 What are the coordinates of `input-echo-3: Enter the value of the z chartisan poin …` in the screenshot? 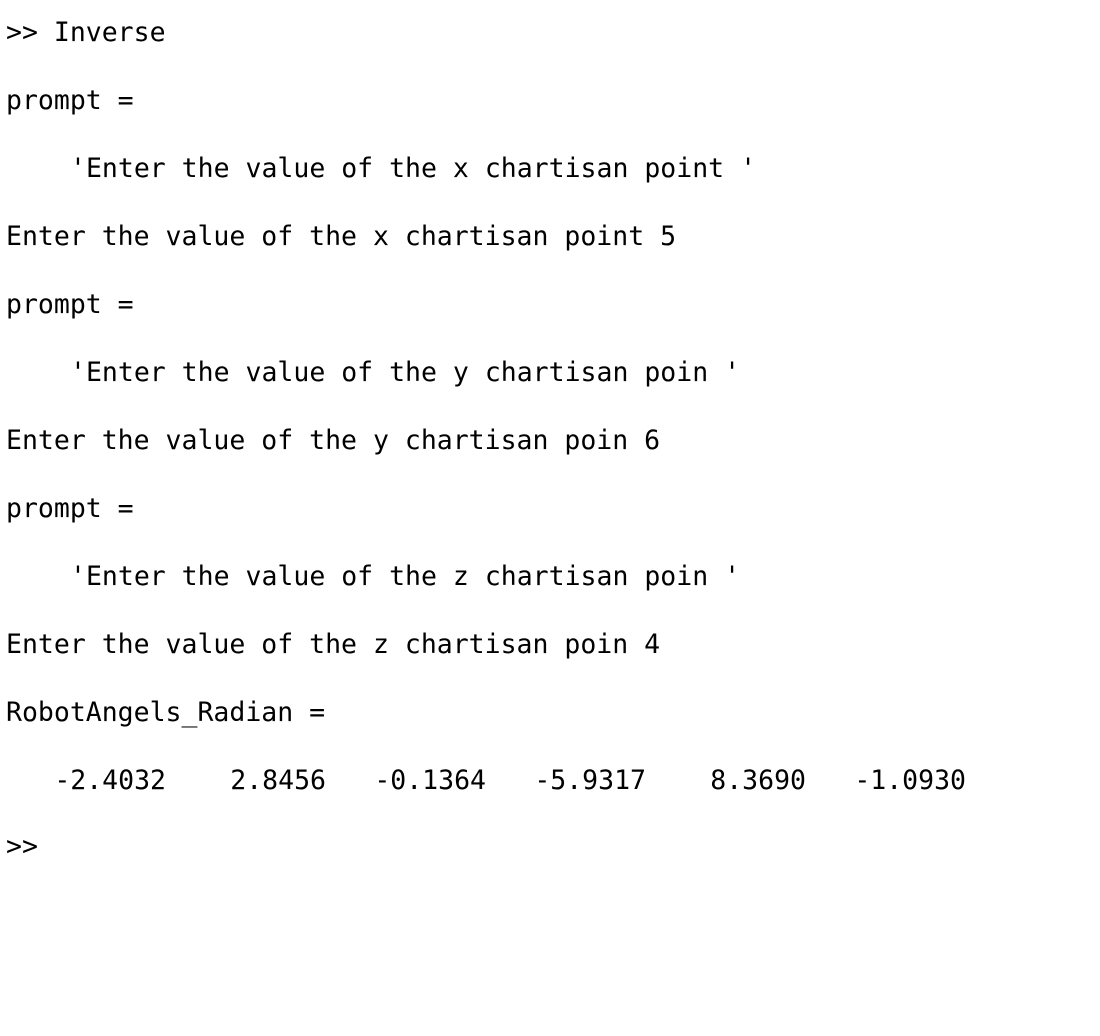 It's located at (333, 644).